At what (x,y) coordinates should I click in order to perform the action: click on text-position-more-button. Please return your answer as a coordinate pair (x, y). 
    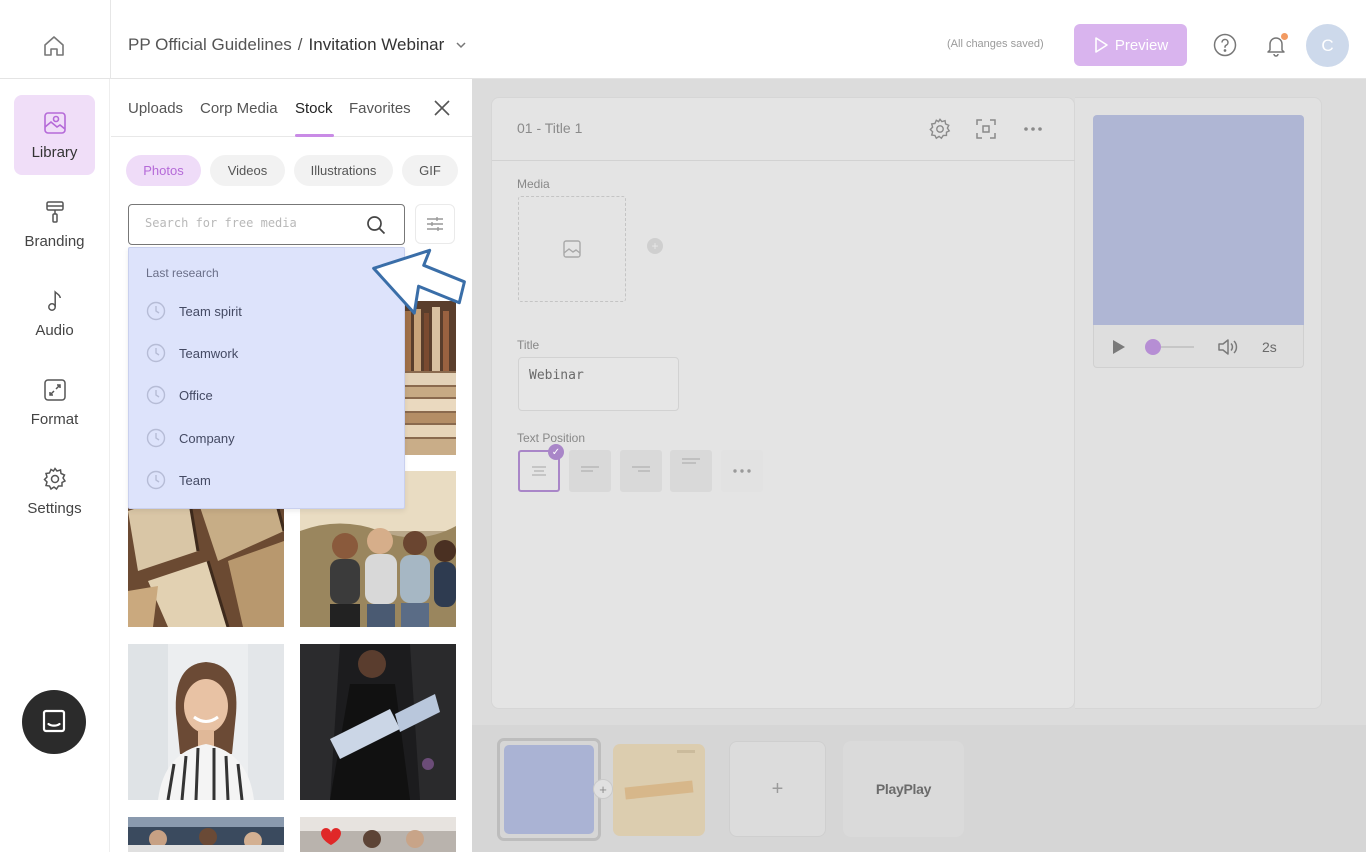
    Looking at the image, I should click on (742, 471).